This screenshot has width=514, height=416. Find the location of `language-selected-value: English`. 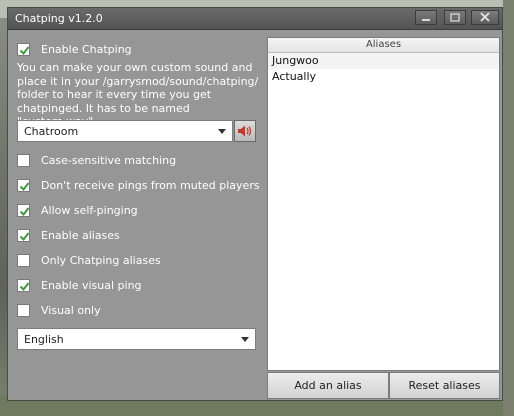

language-selected-value: English is located at coordinates (44, 339).